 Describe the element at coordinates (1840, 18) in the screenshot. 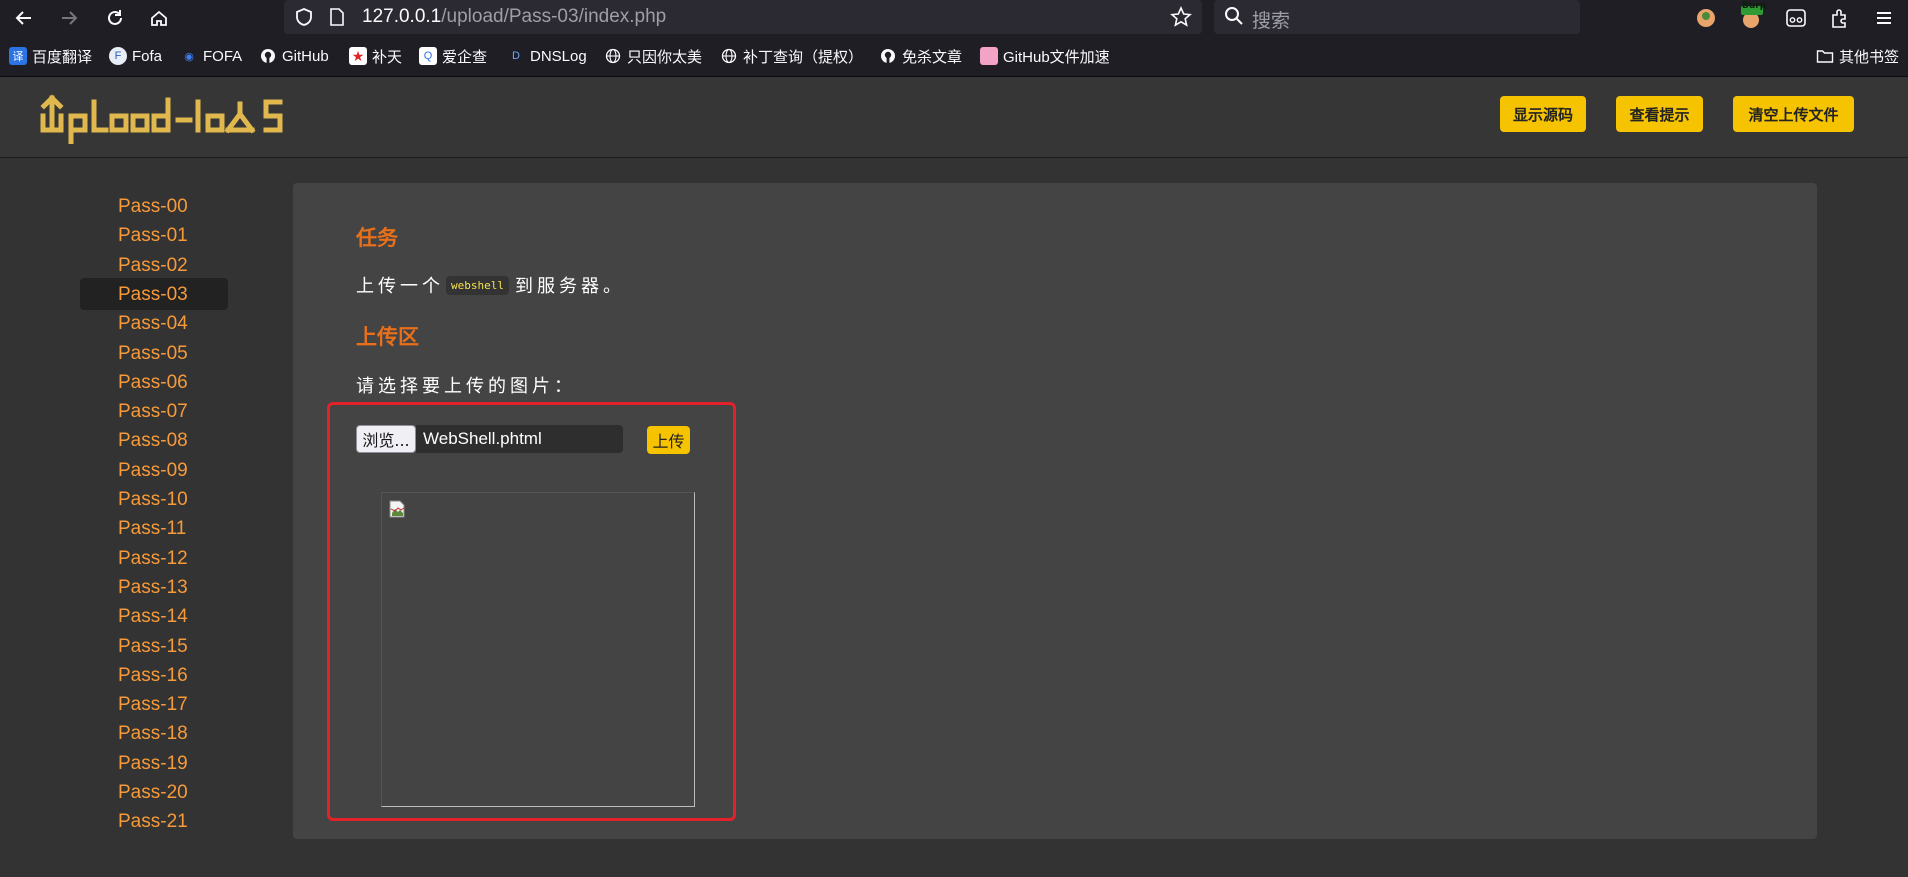

I see `extensions-puzzle-icon` at that location.